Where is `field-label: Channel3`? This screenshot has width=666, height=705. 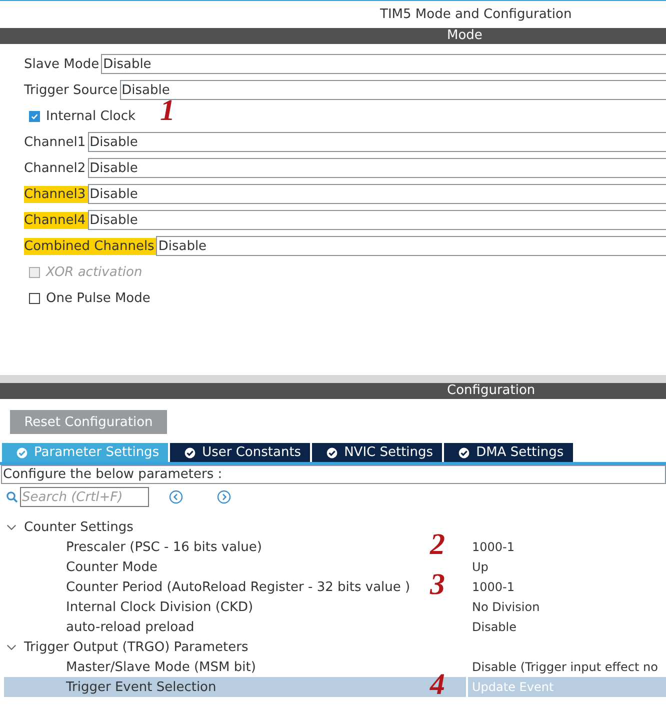
field-label: Channel3 is located at coordinates (56, 194).